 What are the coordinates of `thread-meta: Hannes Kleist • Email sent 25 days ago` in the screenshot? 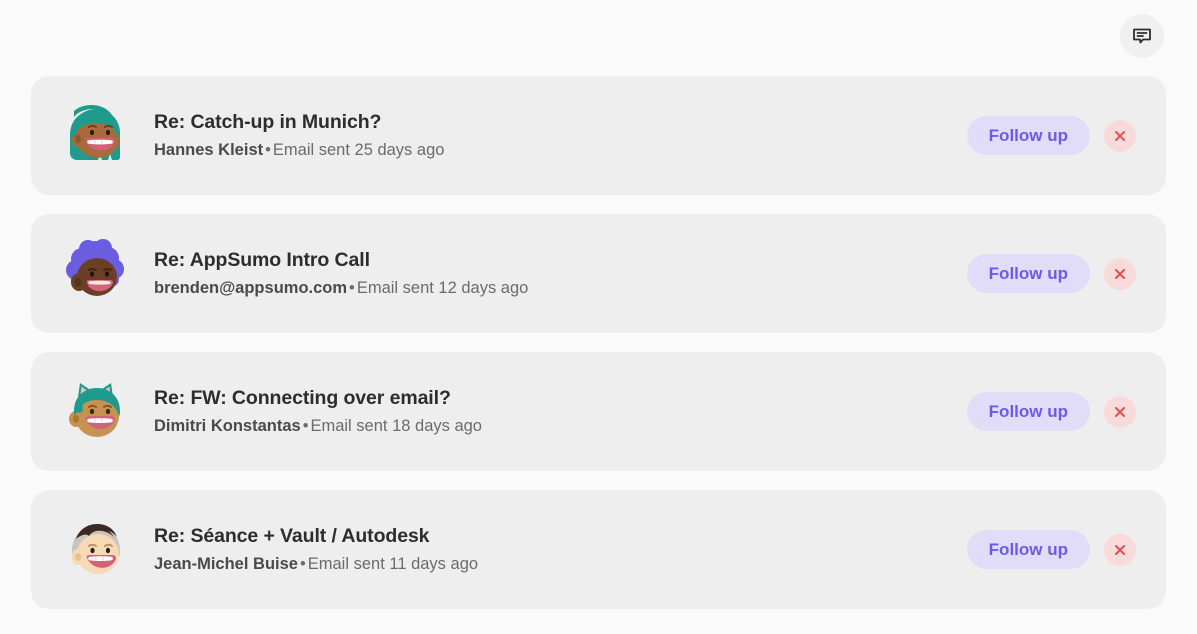 It's located at (560, 150).